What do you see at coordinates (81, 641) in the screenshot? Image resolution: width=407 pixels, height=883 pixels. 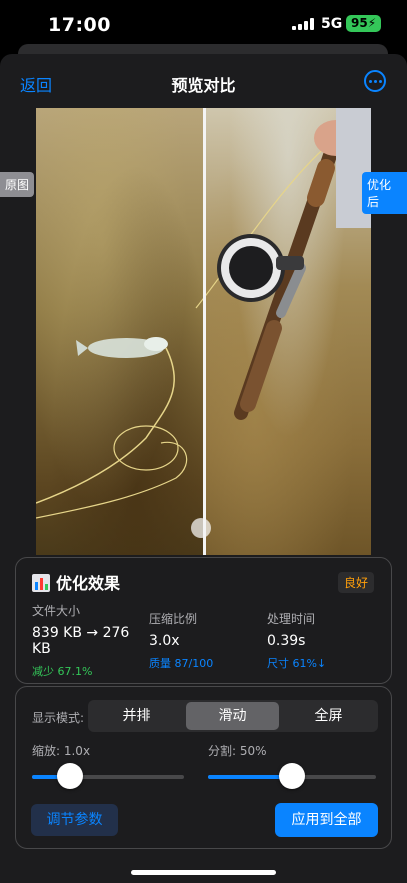 I see `file-size-value: 839 KB → 276 KB` at bounding box center [81, 641].